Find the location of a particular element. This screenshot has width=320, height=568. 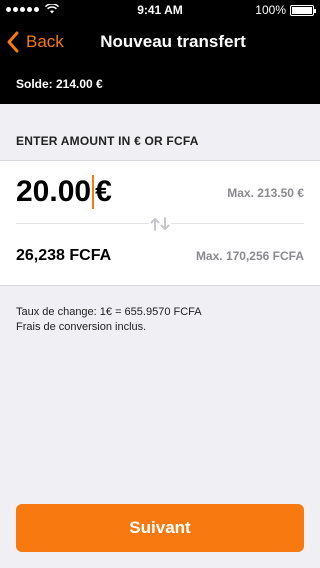

exchange-rate-text: Taux de change: 1€ = 655.9570 FCFA is located at coordinates (109, 312).